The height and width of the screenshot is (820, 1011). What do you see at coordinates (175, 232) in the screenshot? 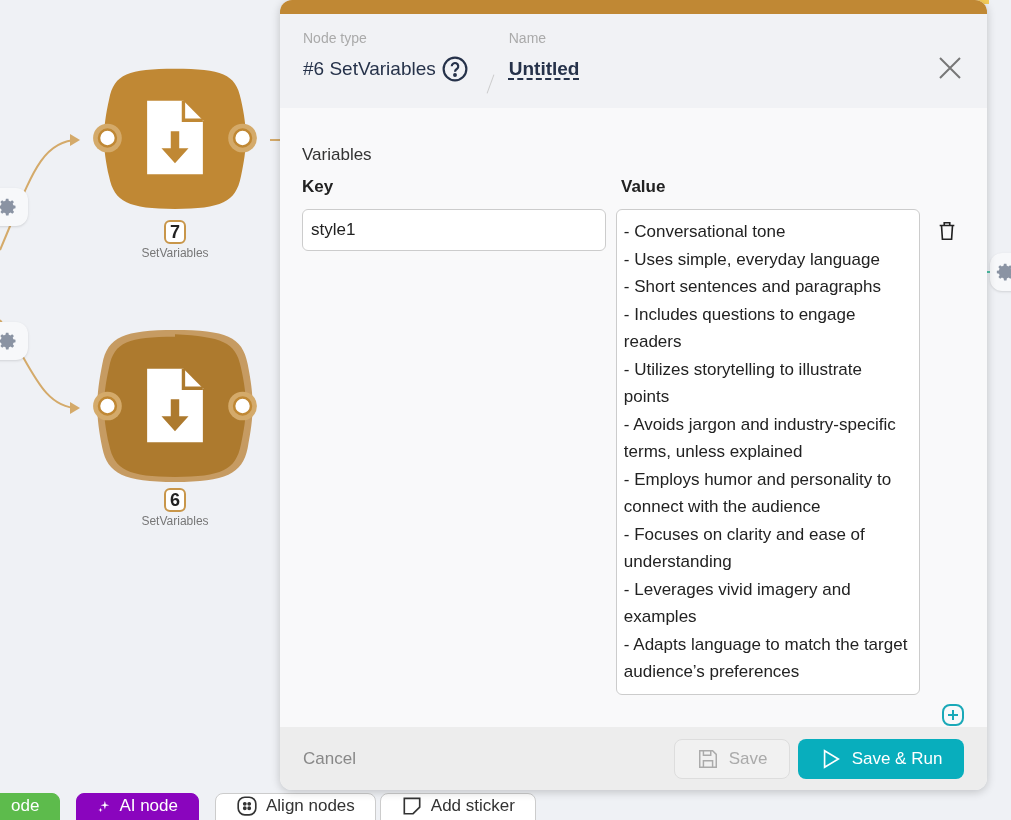
I see `node-number: 7` at bounding box center [175, 232].